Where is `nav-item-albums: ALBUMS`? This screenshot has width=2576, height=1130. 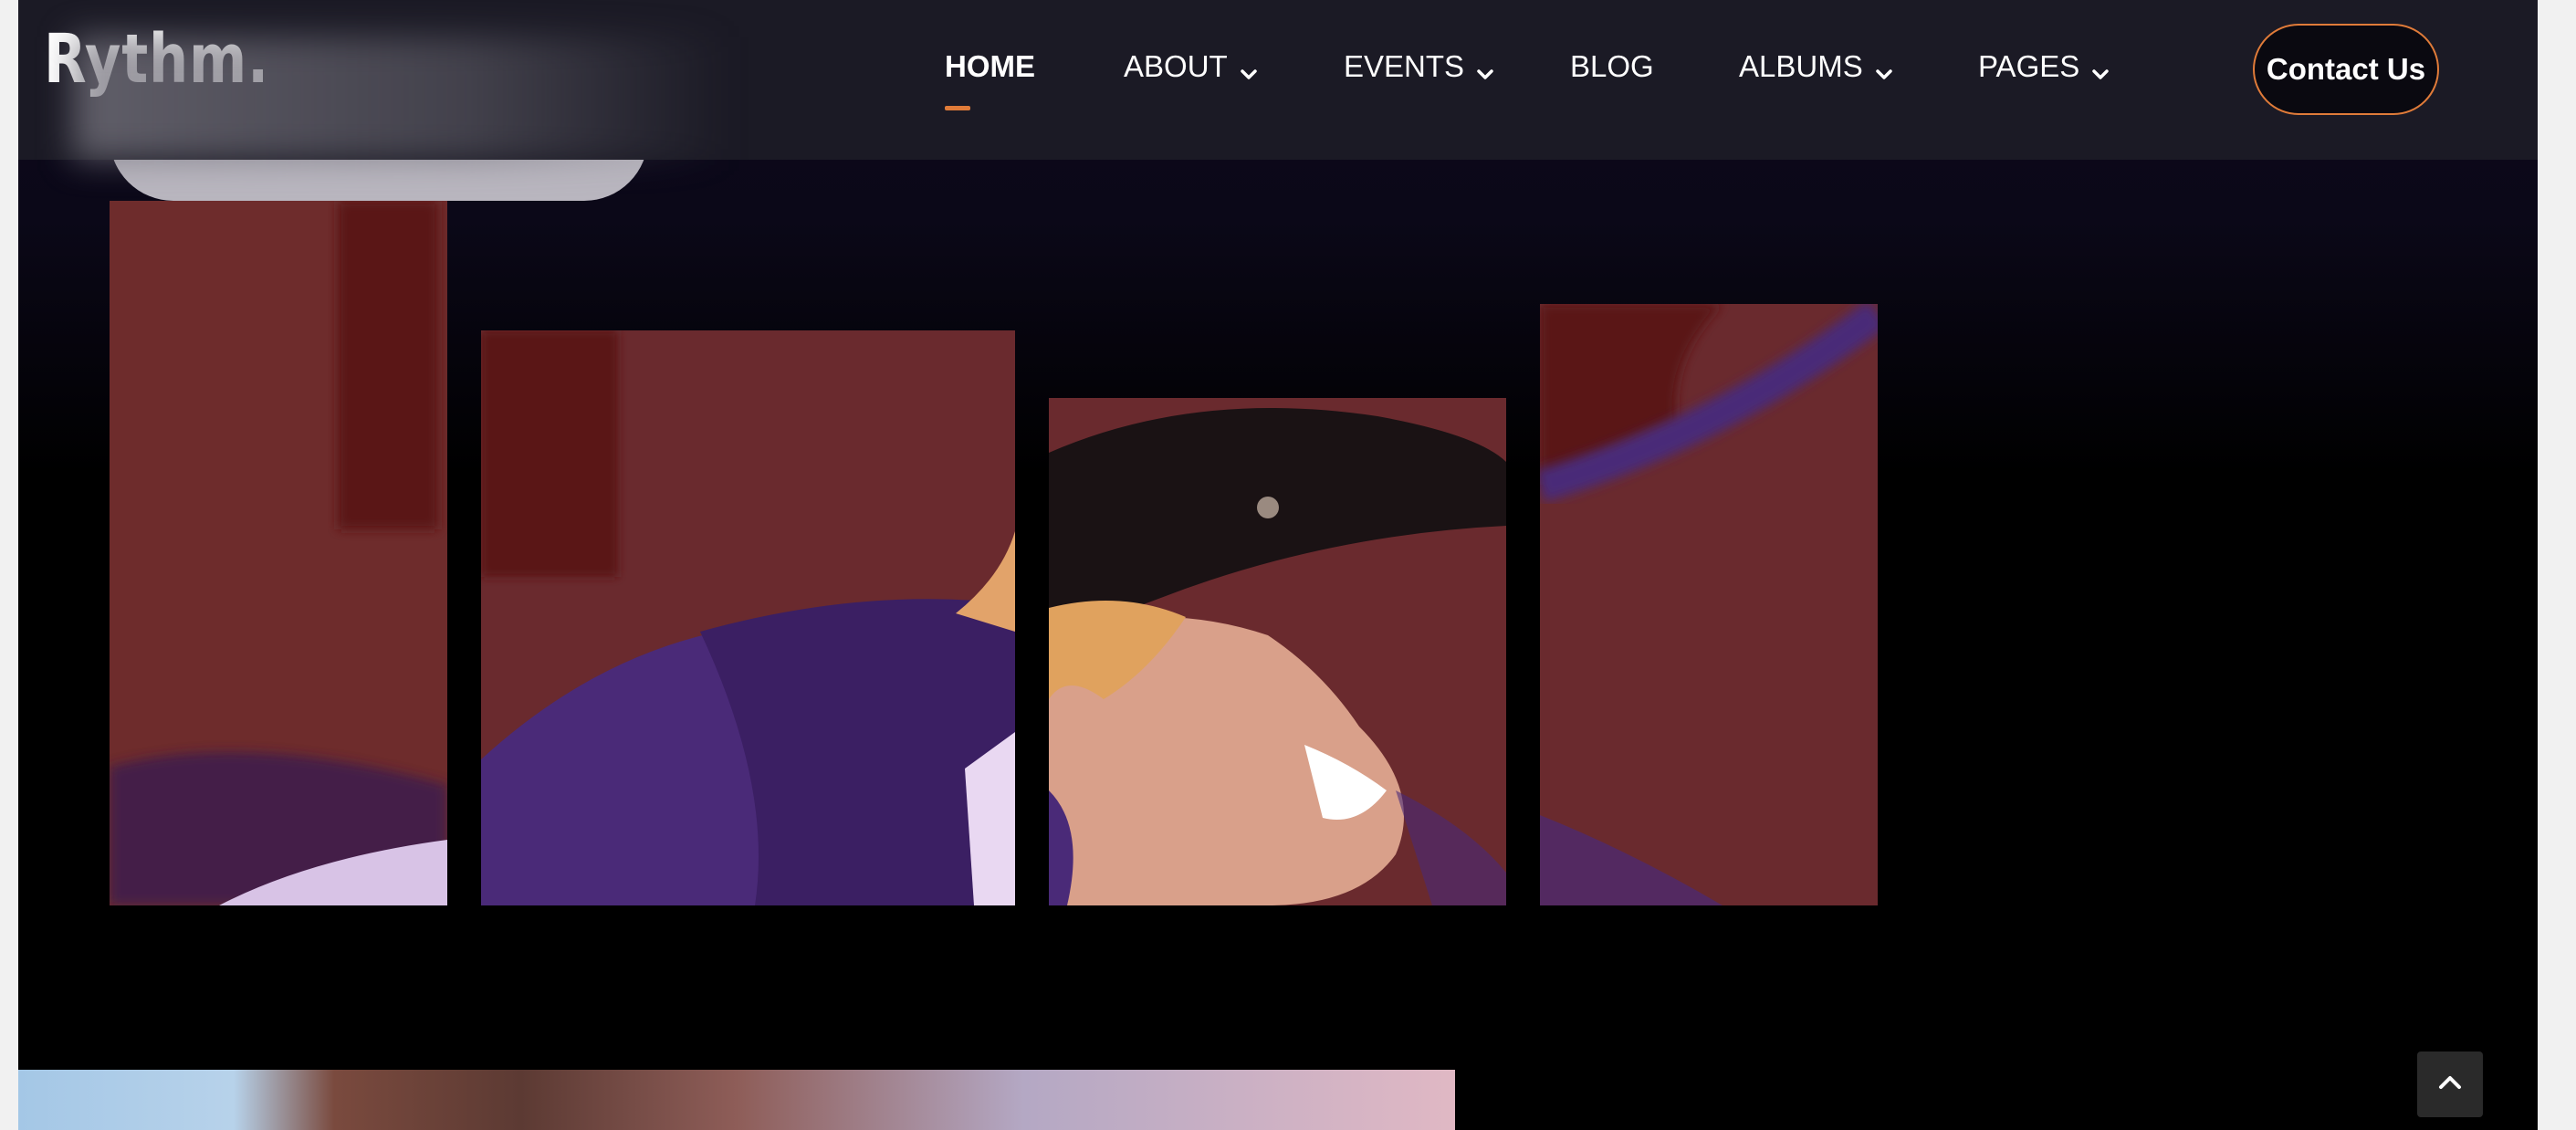 nav-item-albums: ALBUMS is located at coordinates (1817, 66).